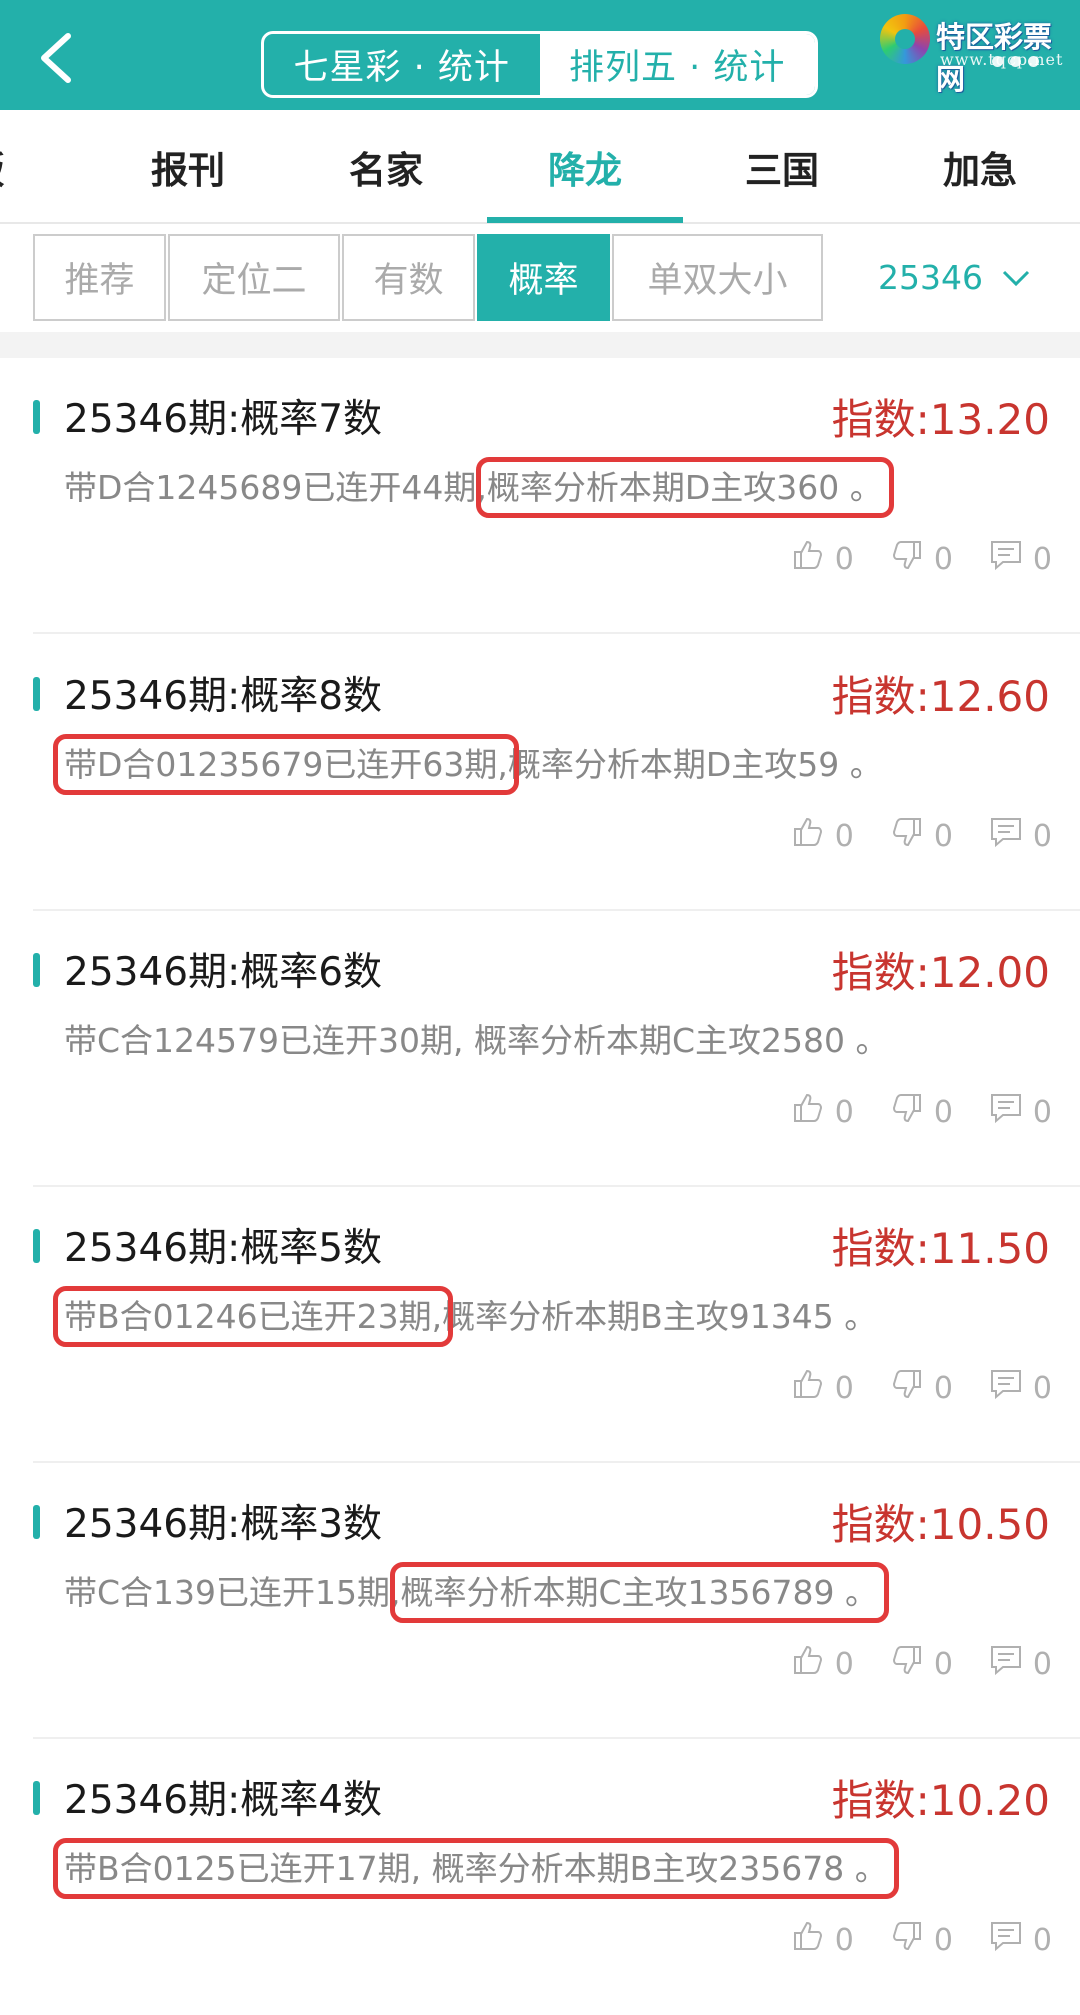  What do you see at coordinates (477, 1592) in the screenshot?
I see `post-description: 带C合139已连开15期,概率分析本期C主攻1356789 。` at bounding box center [477, 1592].